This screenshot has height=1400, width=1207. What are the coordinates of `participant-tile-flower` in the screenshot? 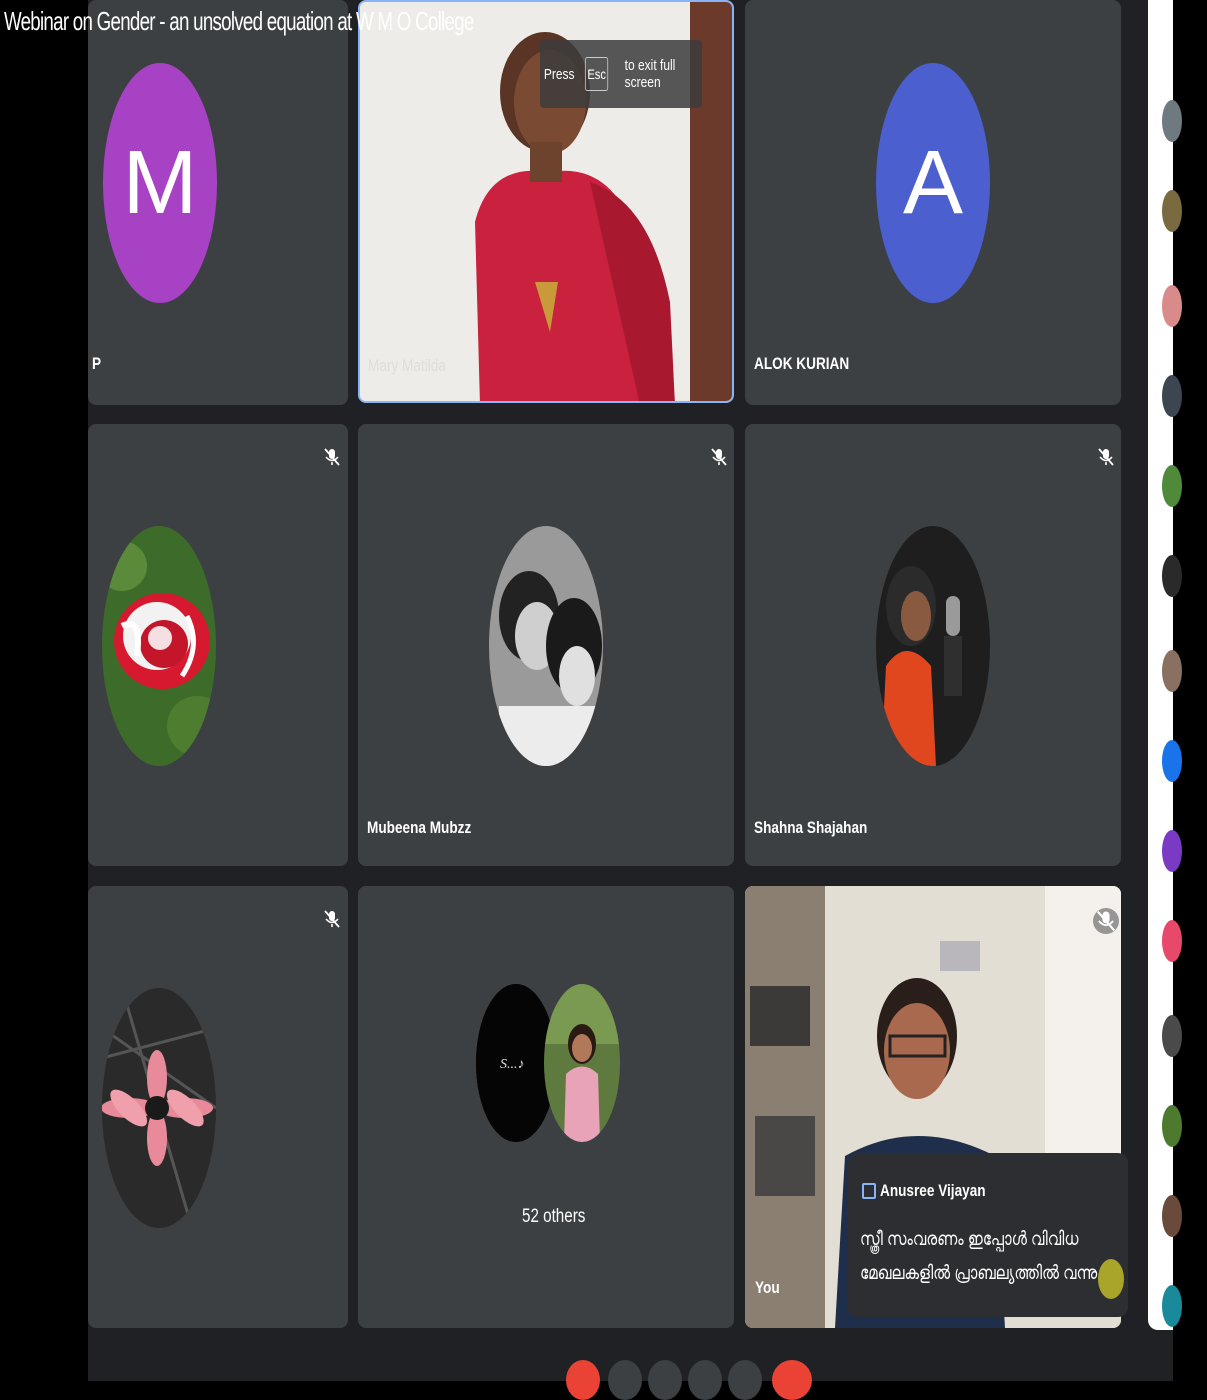 It's located at (218, 1107).